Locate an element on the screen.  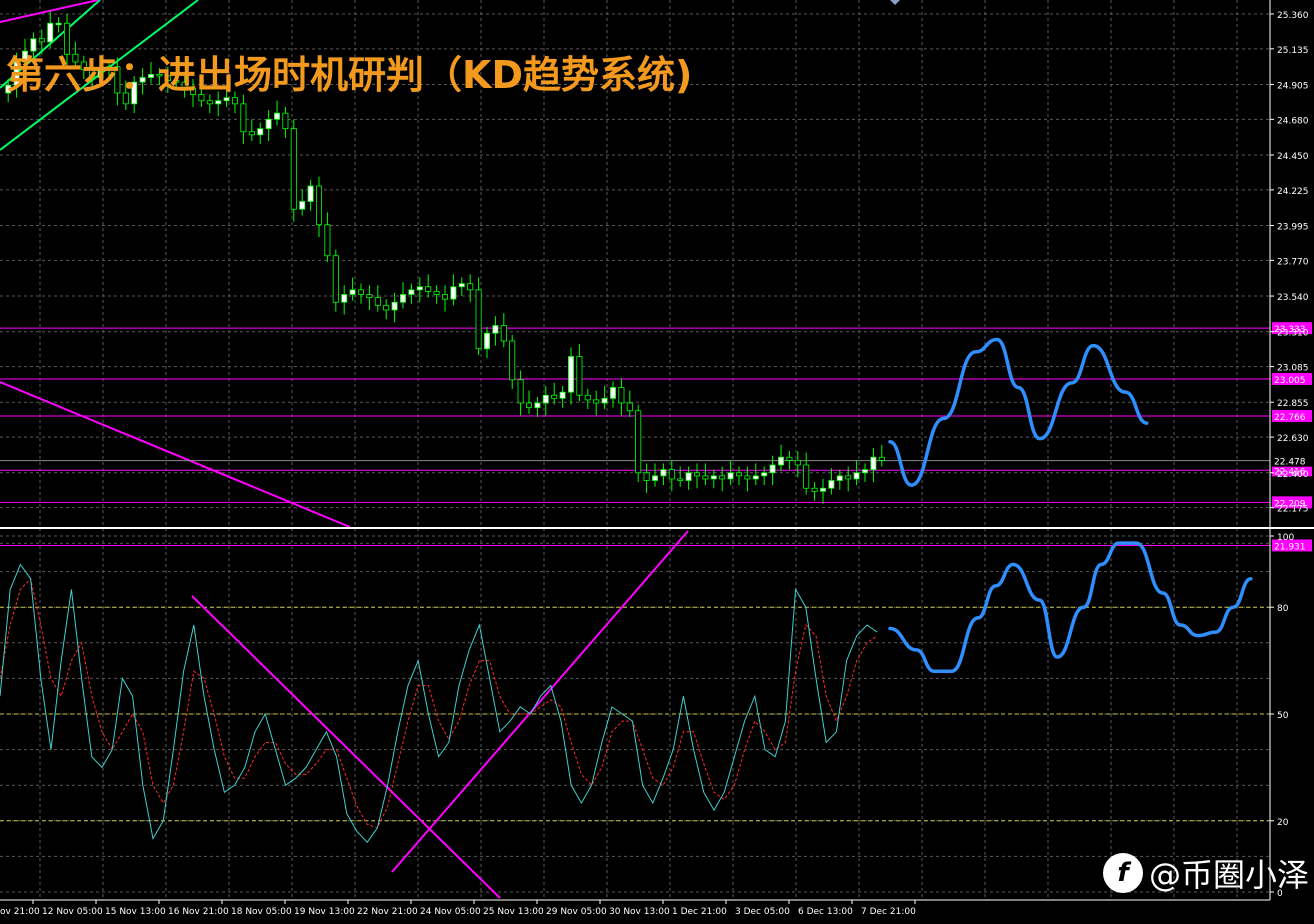
watermark-text: @币圈小泽 is located at coordinates (1229, 875).